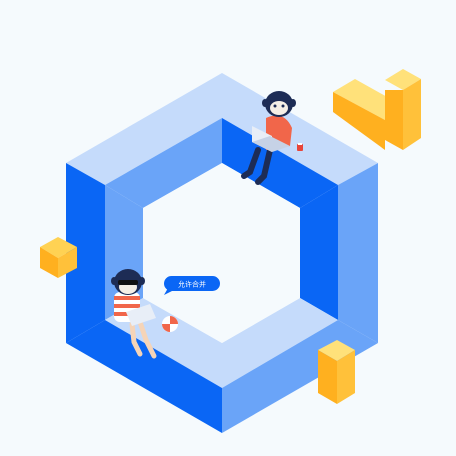 Image resolution: width=456 pixels, height=456 pixels. I want to click on yellow-bar-icon, so click(336, 372).